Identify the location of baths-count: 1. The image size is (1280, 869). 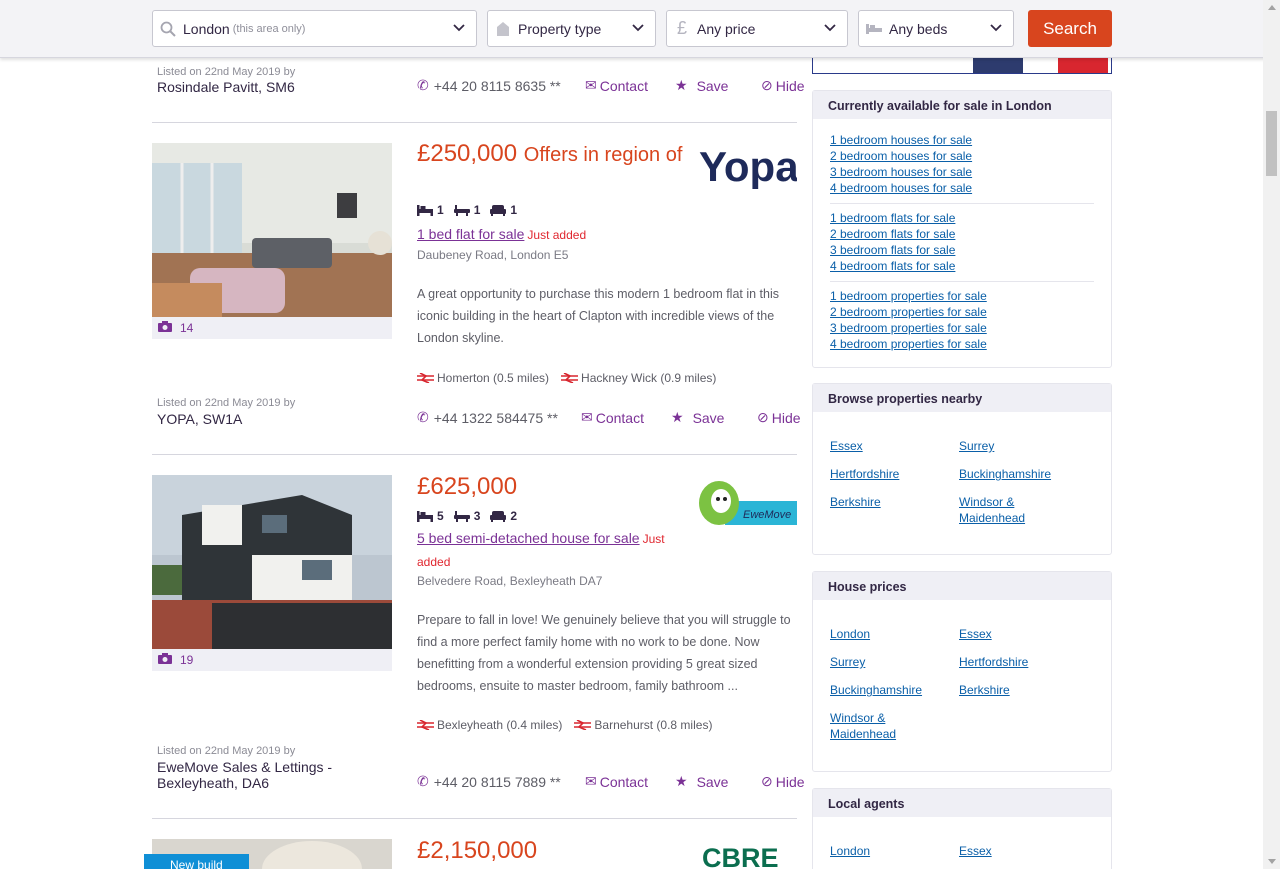
(467, 210).